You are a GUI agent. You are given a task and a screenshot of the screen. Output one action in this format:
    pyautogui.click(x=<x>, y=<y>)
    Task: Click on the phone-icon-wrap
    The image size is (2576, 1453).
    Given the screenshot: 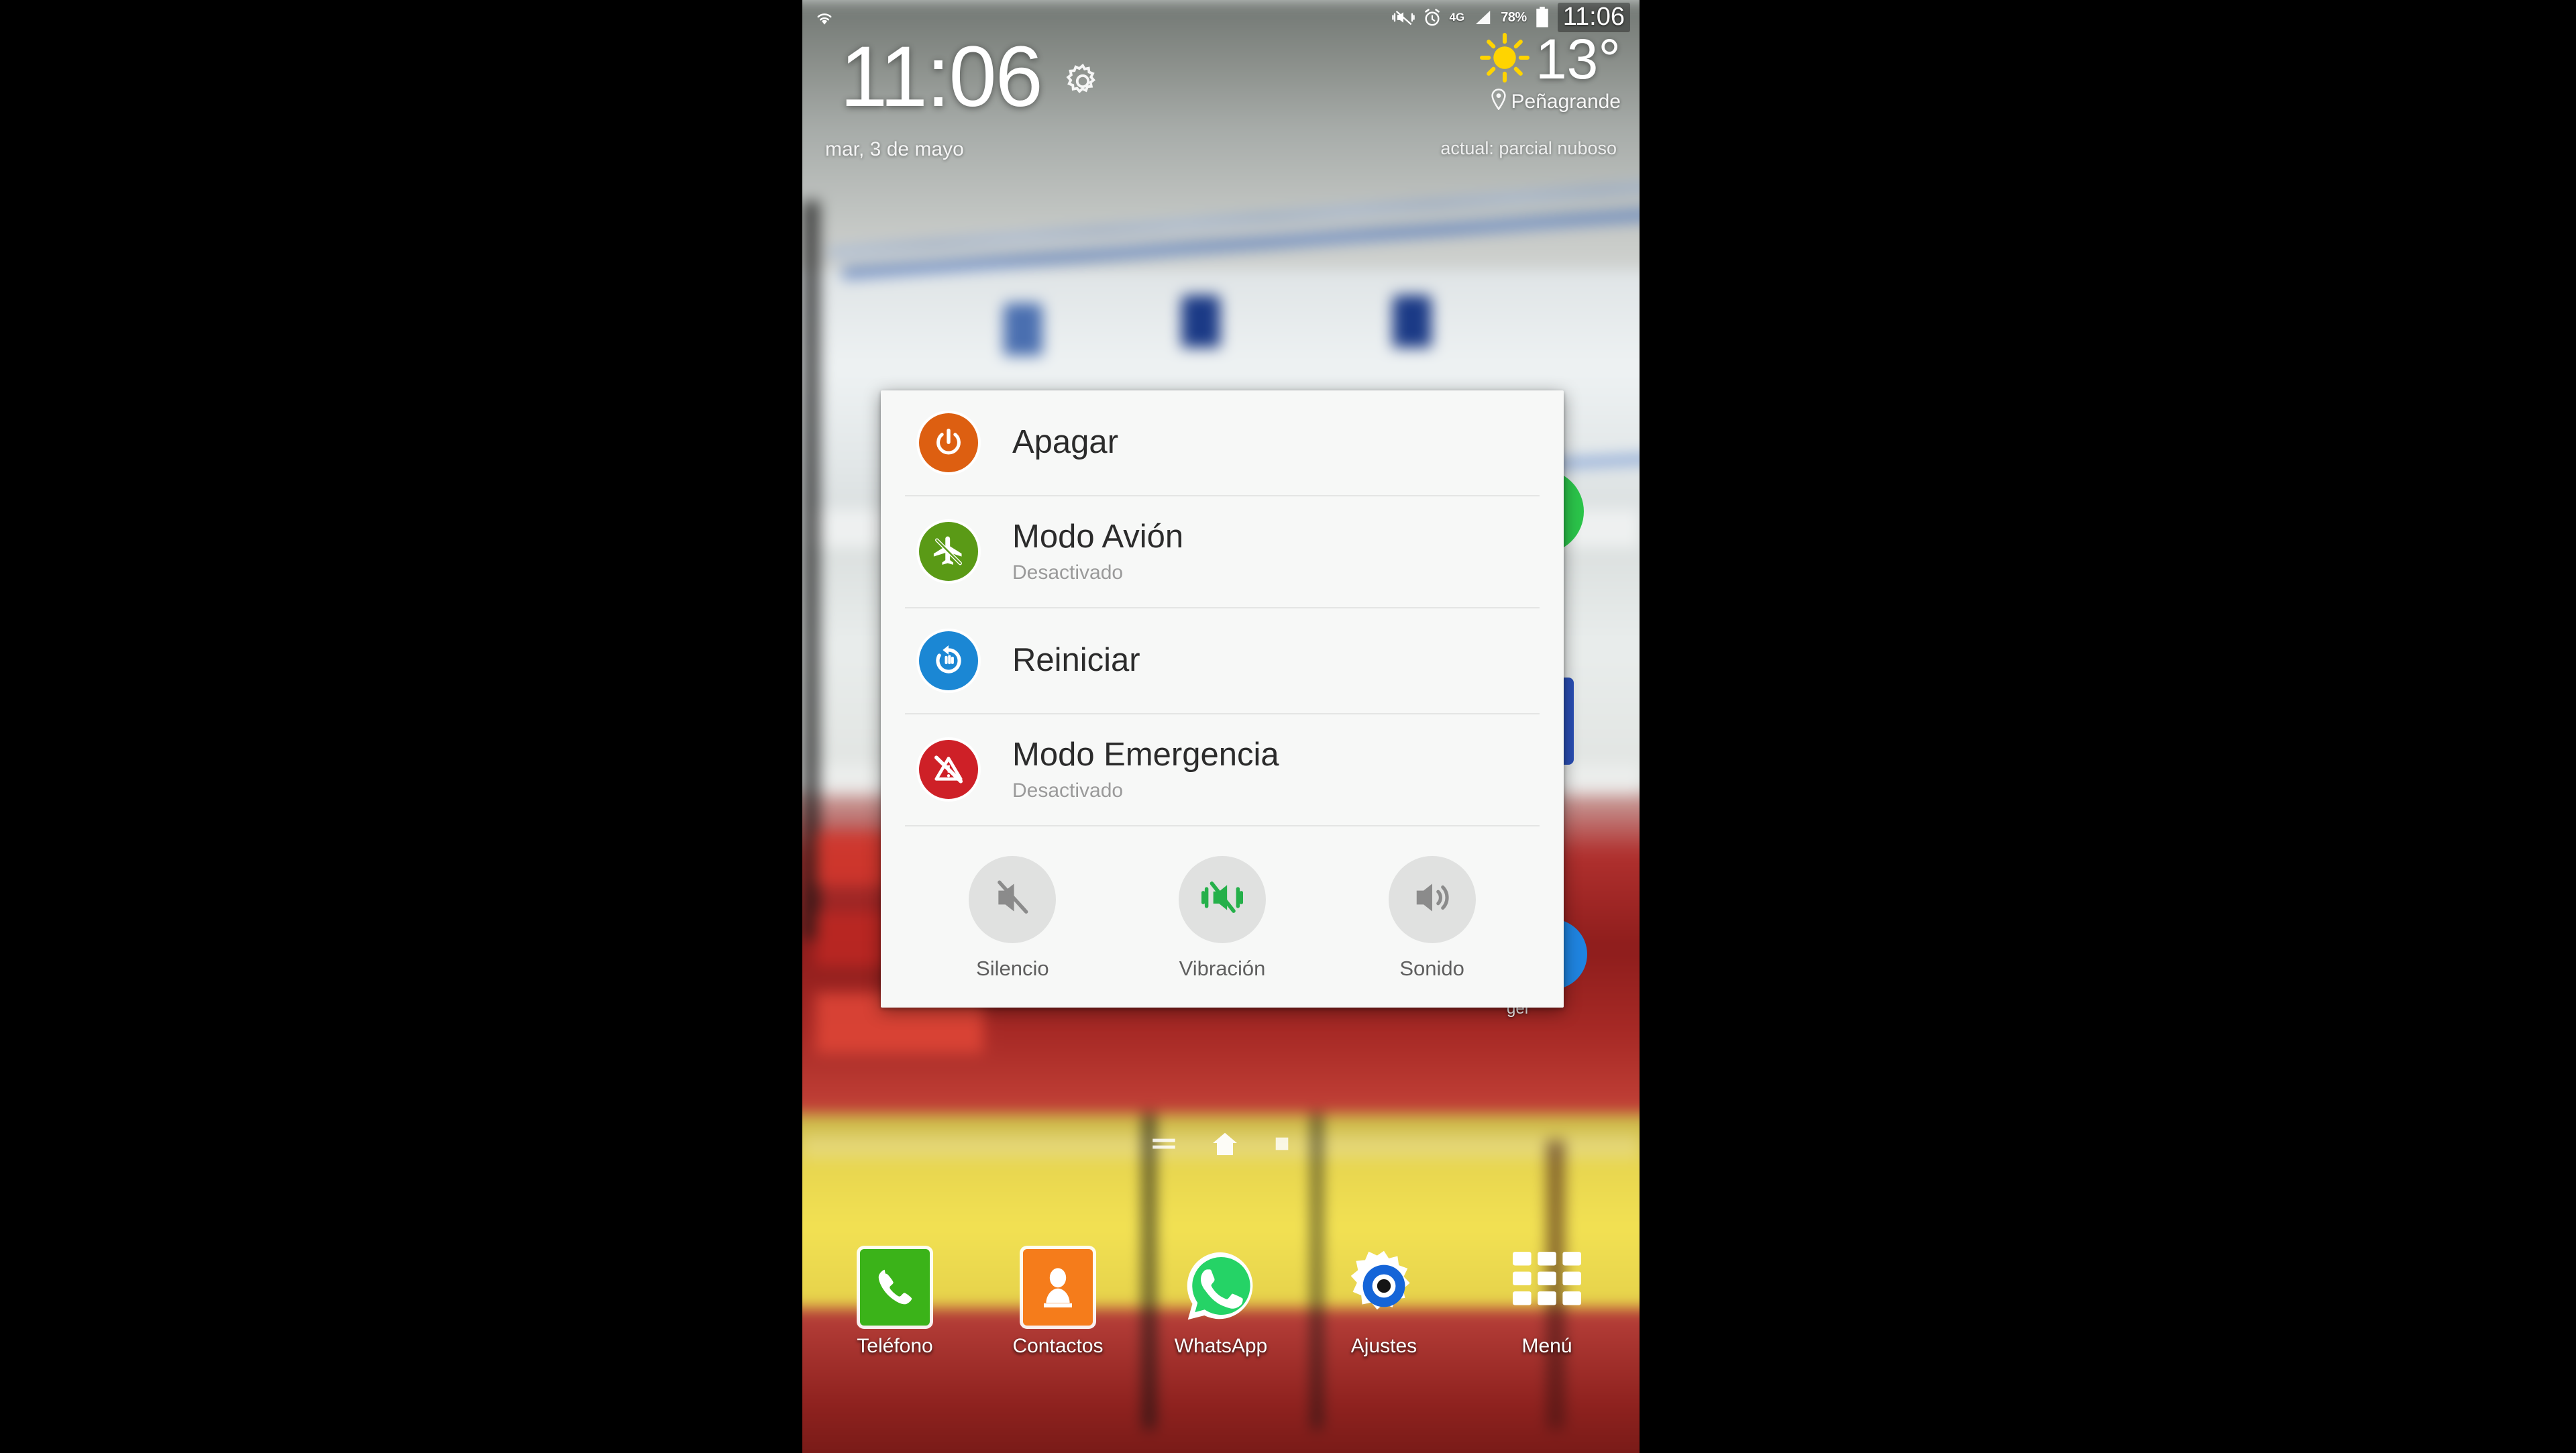 What is the action you would take?
    pyautogui.click(x=895, y=1288)
    